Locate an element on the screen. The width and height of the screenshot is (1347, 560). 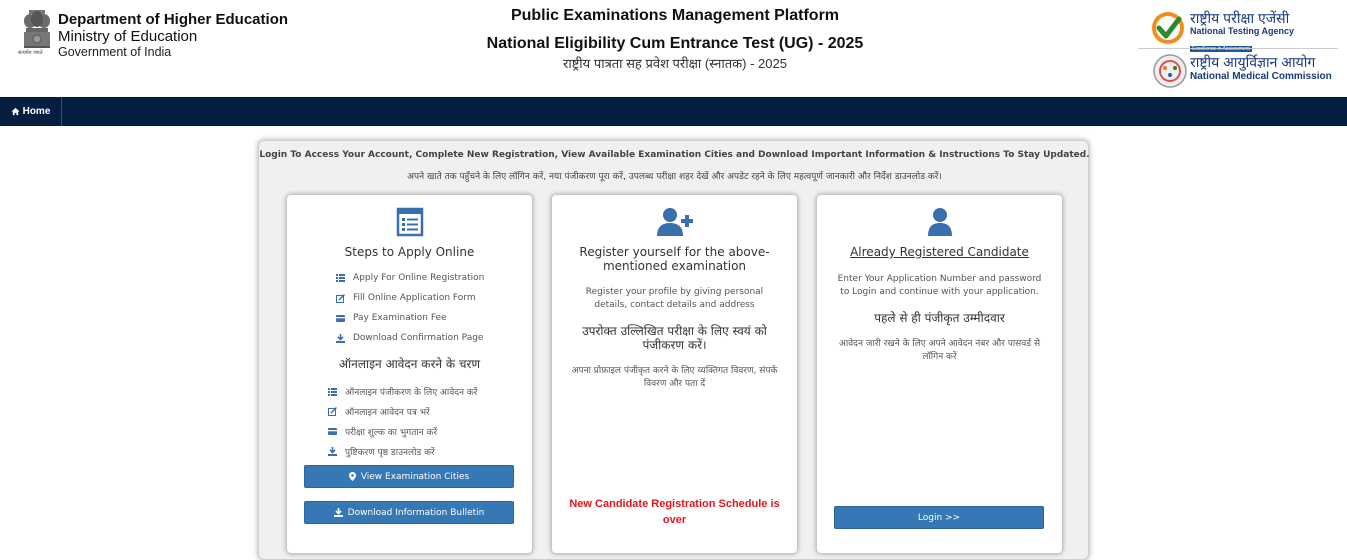
login-button-label: Login >> is located at coordinates (939, 517).